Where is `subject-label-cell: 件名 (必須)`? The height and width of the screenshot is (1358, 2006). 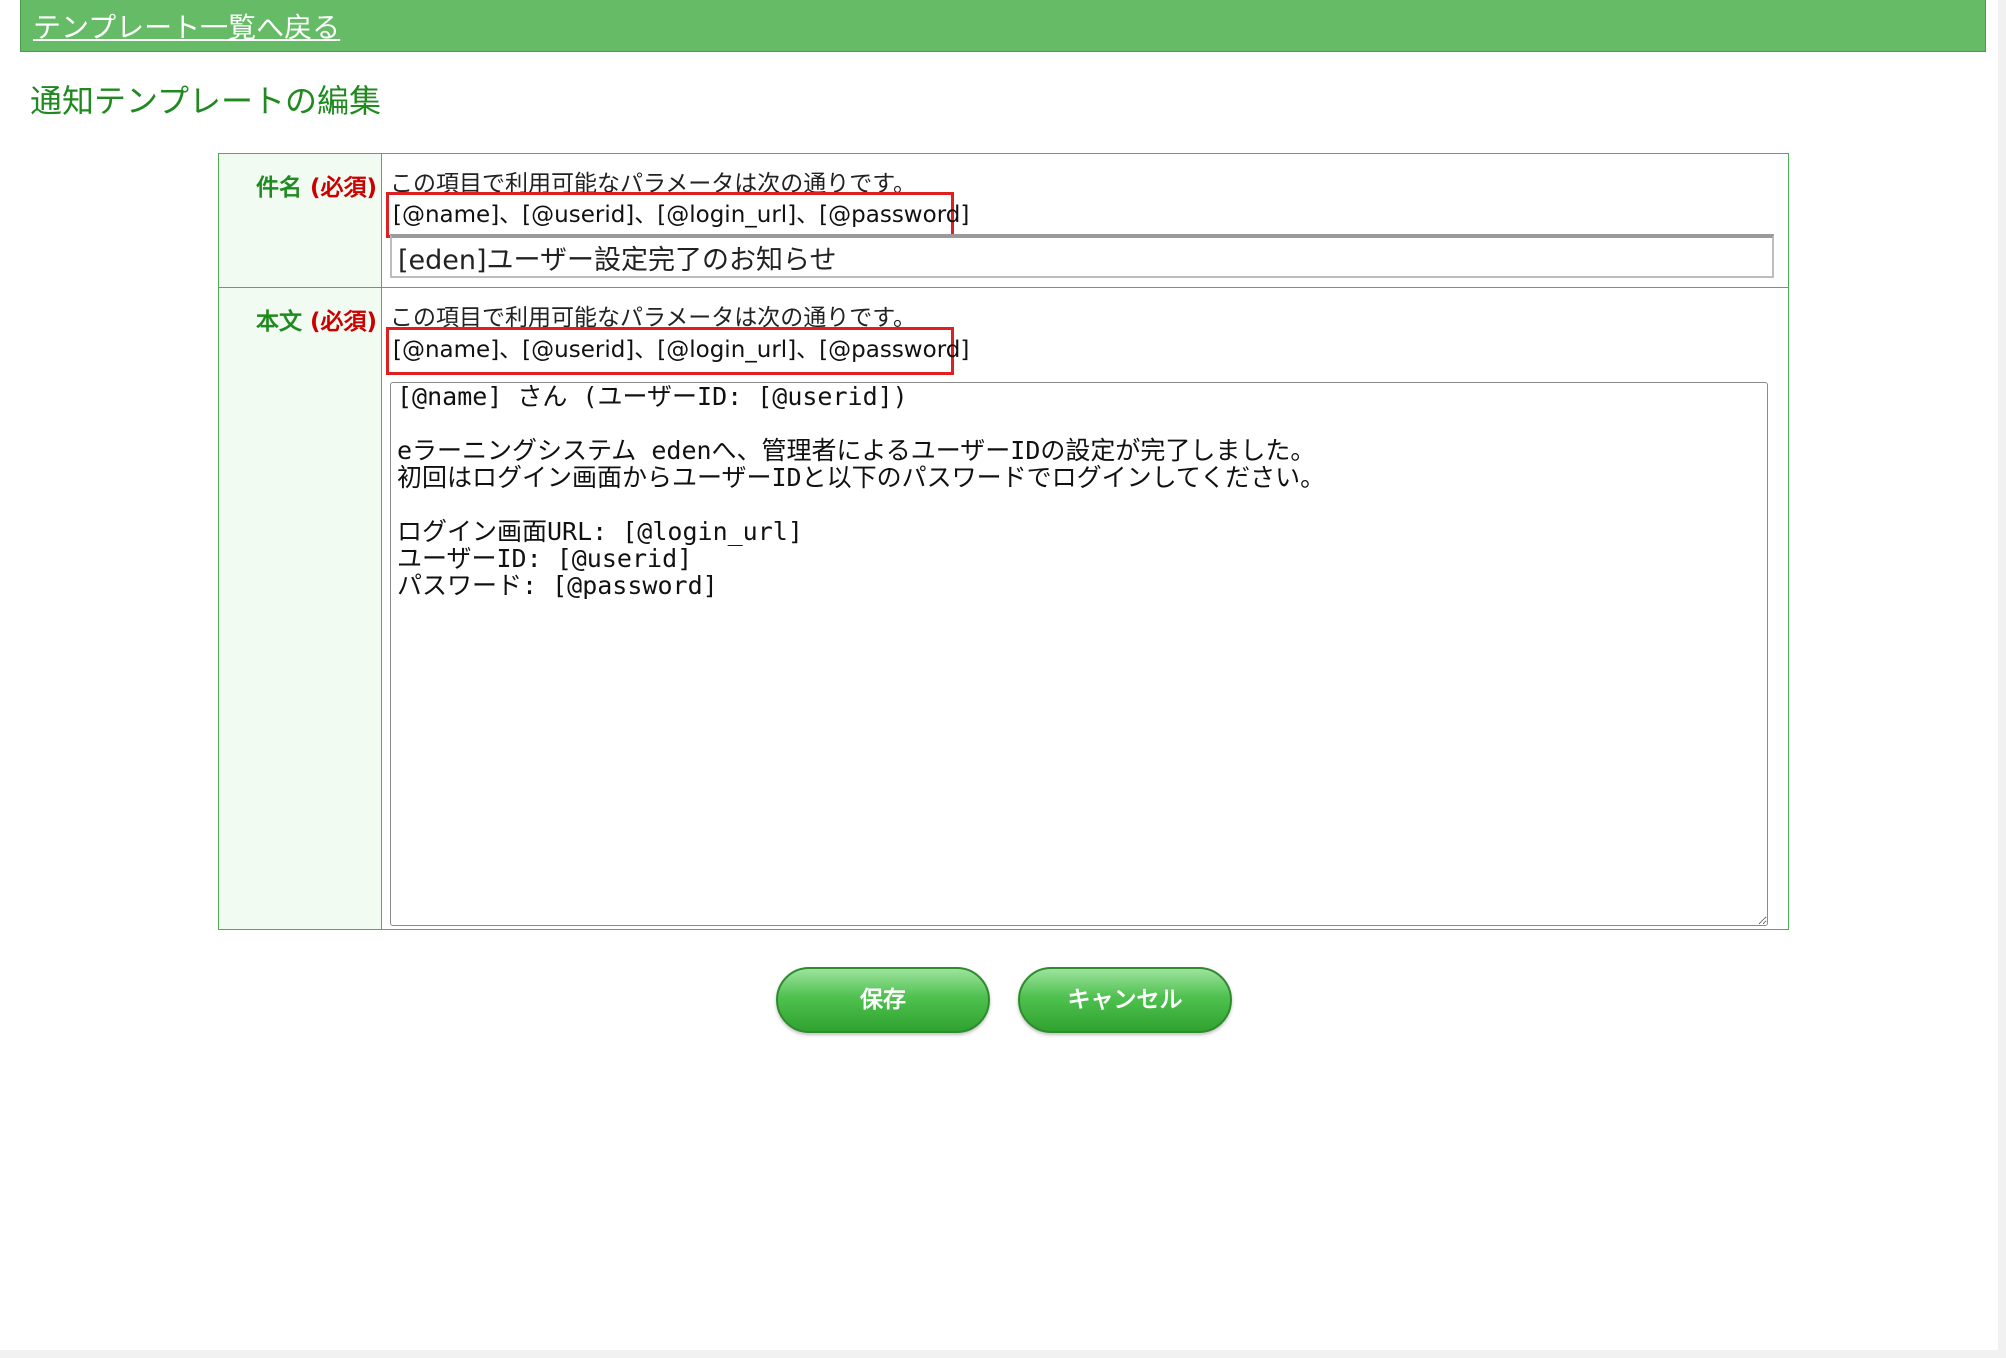
subject-label-cell: 件名 (必須) is located at coordinates (300, 220).